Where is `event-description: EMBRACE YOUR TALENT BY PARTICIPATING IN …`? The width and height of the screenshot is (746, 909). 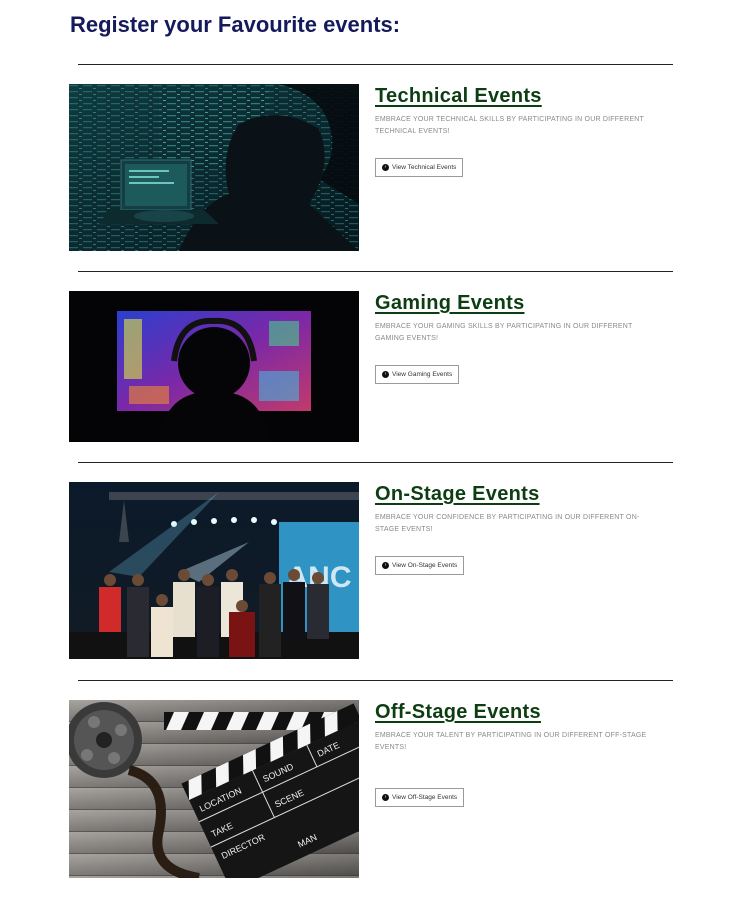 event-description: EMBRACE YOUR TALENT BY PARTICIPATING IN … is located at coordinates (511, 741).